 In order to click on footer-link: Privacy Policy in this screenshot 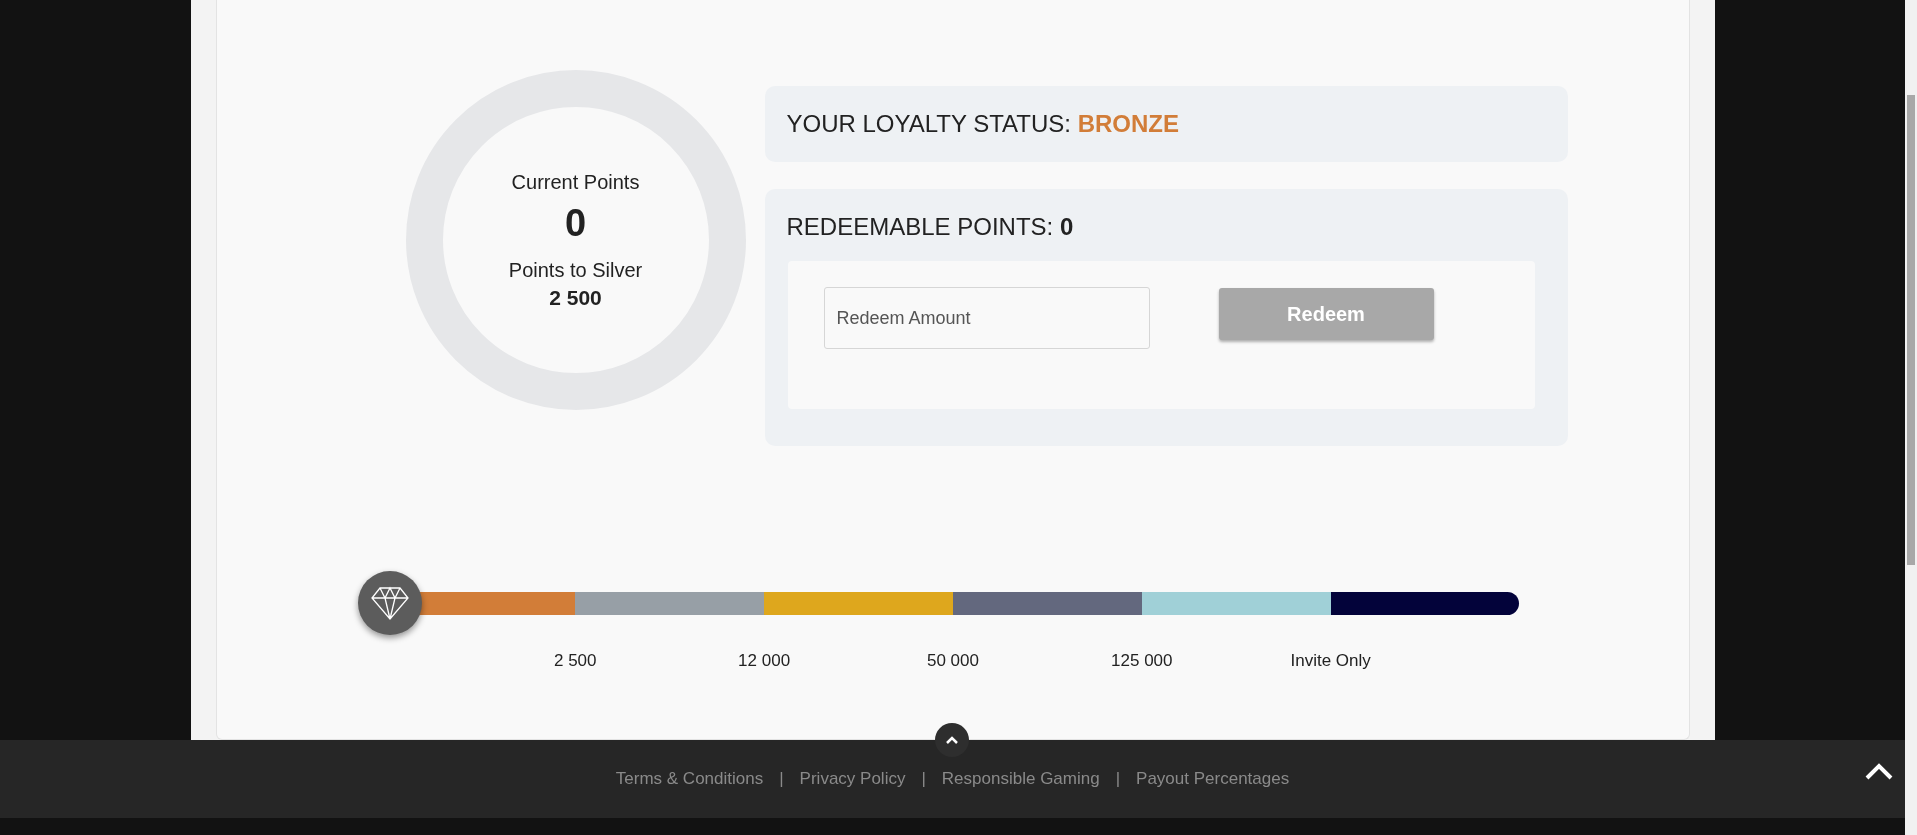, I will do `click(852, 779)`.